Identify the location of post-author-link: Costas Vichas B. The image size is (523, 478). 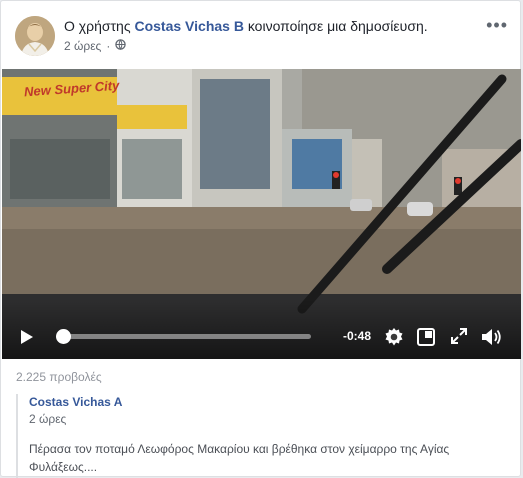
(188, 26).